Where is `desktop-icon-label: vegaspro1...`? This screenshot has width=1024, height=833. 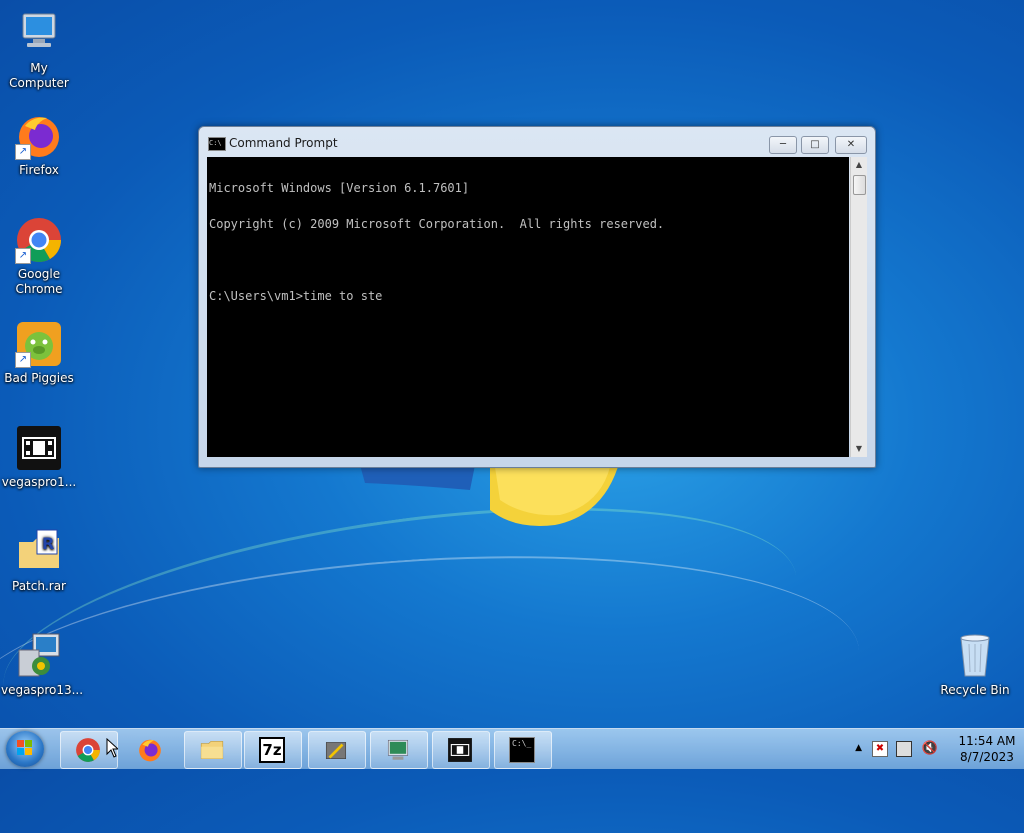
desktop-icon-label: vegaspro1... is located at coordinates (39, 482).